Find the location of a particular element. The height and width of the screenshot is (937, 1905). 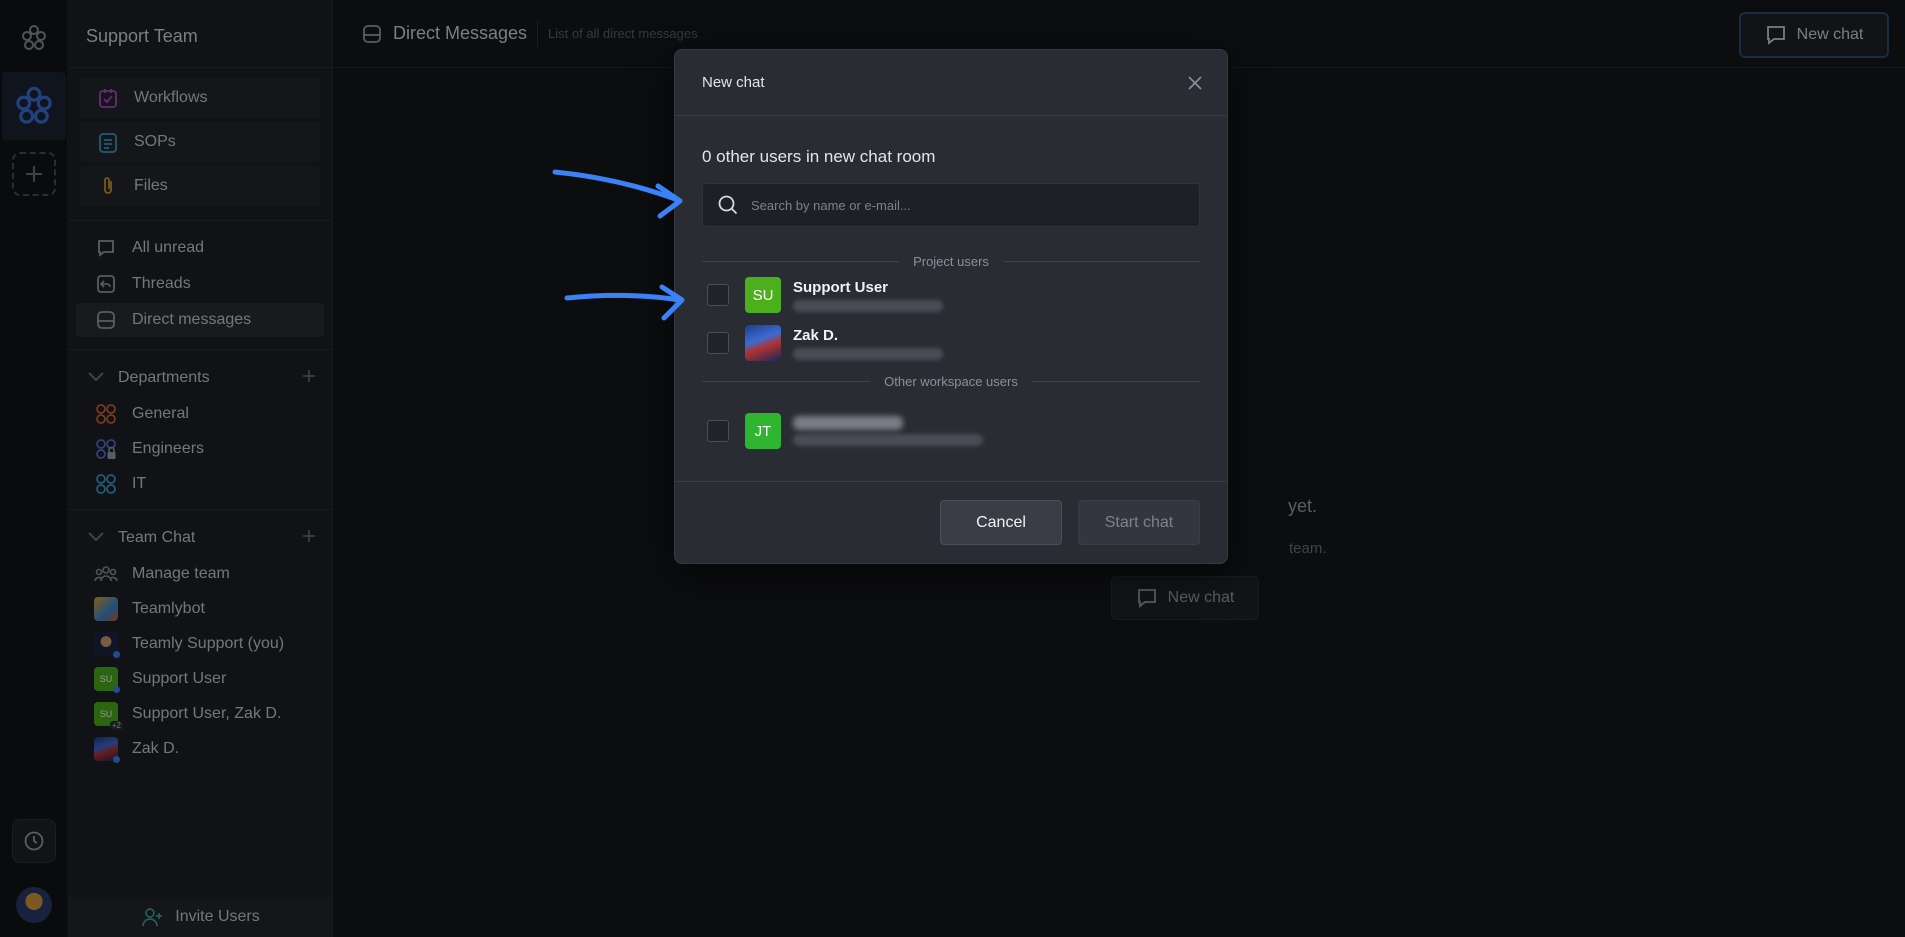

divider-label: Other workspace users is located at coordinates (951, 381).